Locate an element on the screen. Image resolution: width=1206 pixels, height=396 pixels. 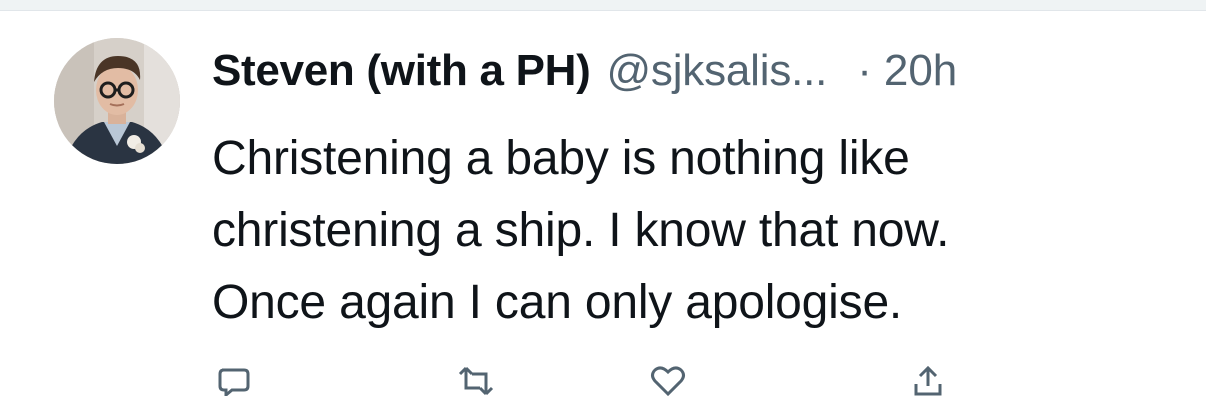
reply-icon is located at coordinates (234, 381).